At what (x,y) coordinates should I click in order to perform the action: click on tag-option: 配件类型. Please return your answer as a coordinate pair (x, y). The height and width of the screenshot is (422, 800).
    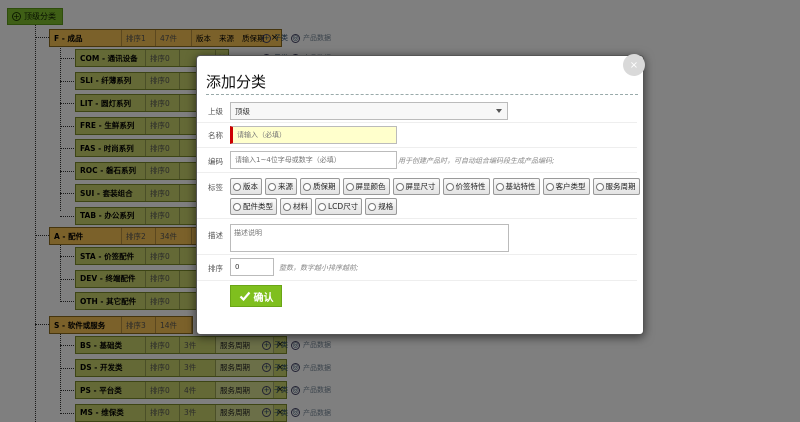
    Looking at the image, I should click on (253, 206).